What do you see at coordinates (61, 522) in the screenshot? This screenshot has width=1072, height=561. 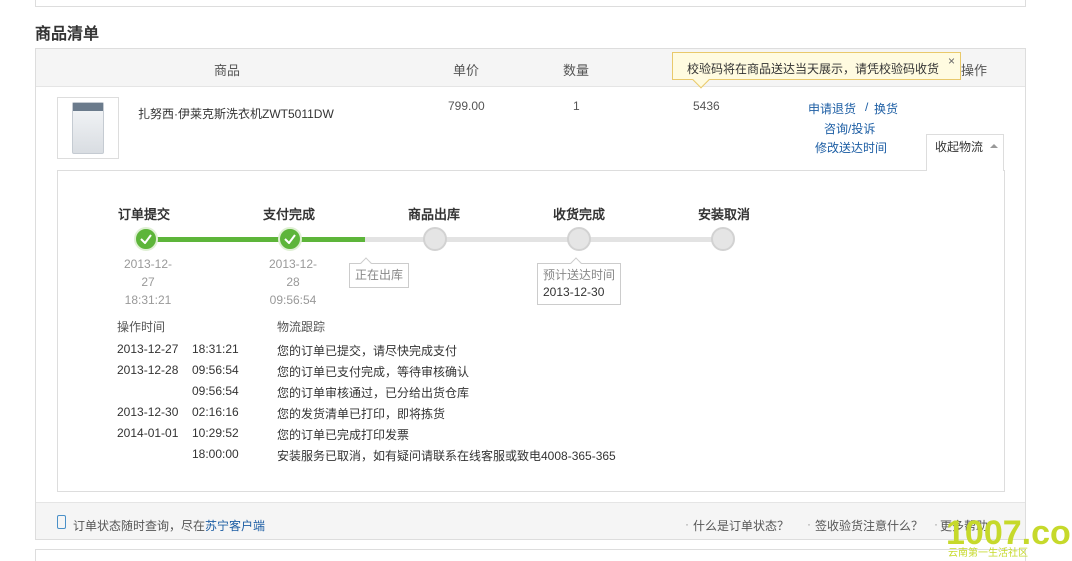 I see `phone-icon` at bounding box center [61, 522].